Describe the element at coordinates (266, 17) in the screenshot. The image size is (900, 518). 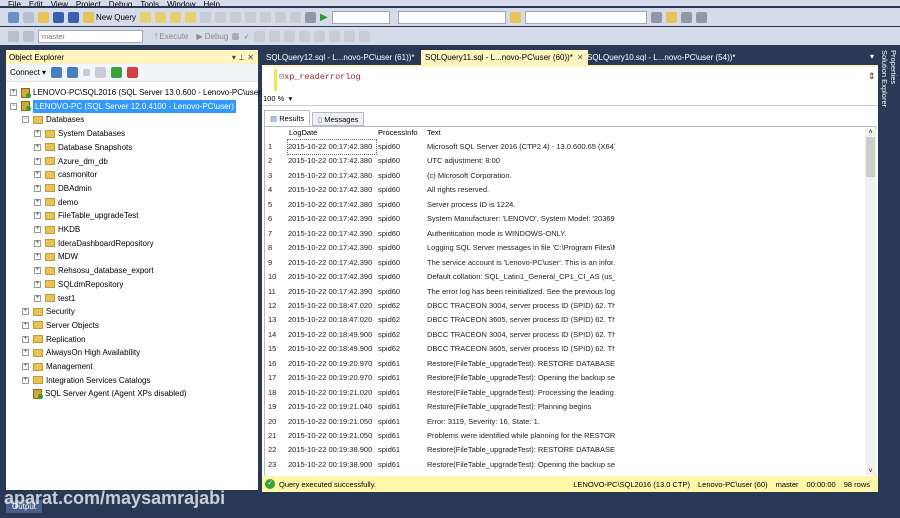
I see `redo-icon` at that location.